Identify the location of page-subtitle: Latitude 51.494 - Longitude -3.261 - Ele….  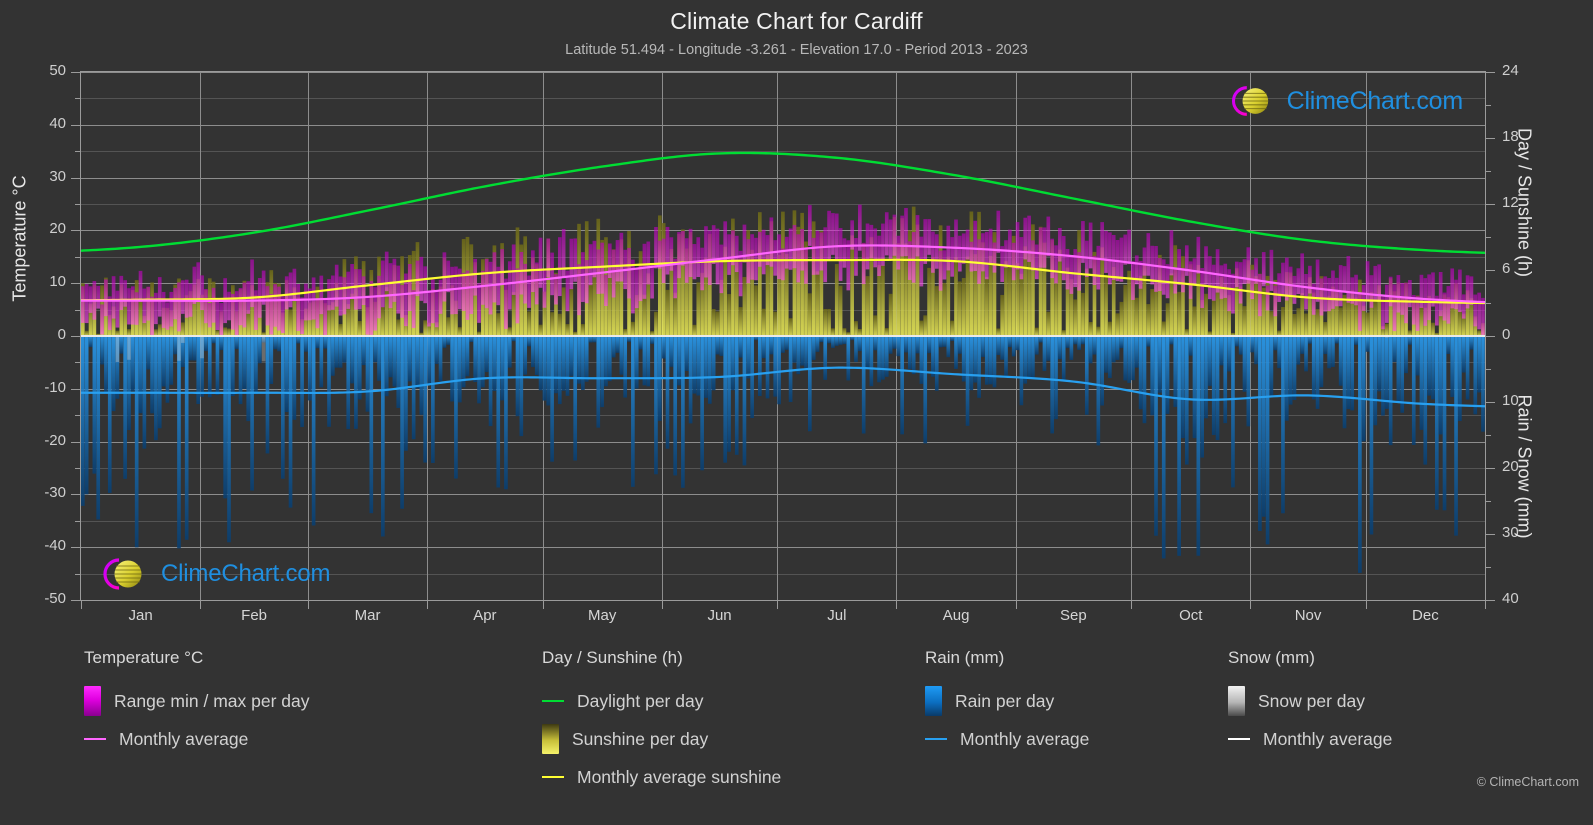
(796, 50).